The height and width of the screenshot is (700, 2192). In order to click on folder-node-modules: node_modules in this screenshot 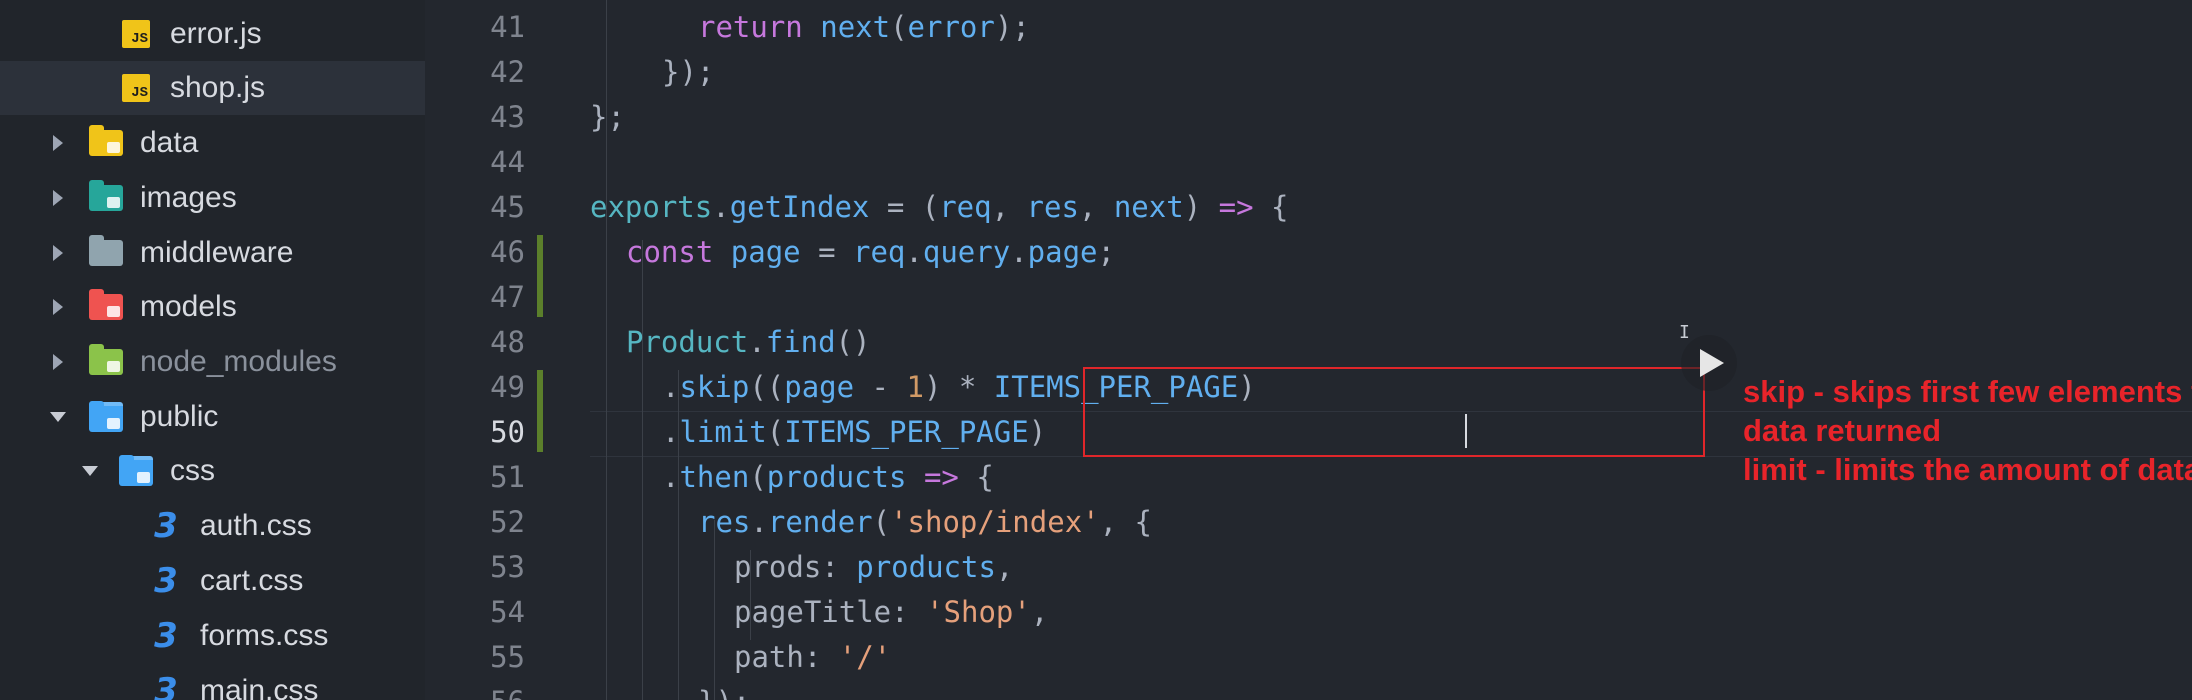, I will do `click(212, 362)`.